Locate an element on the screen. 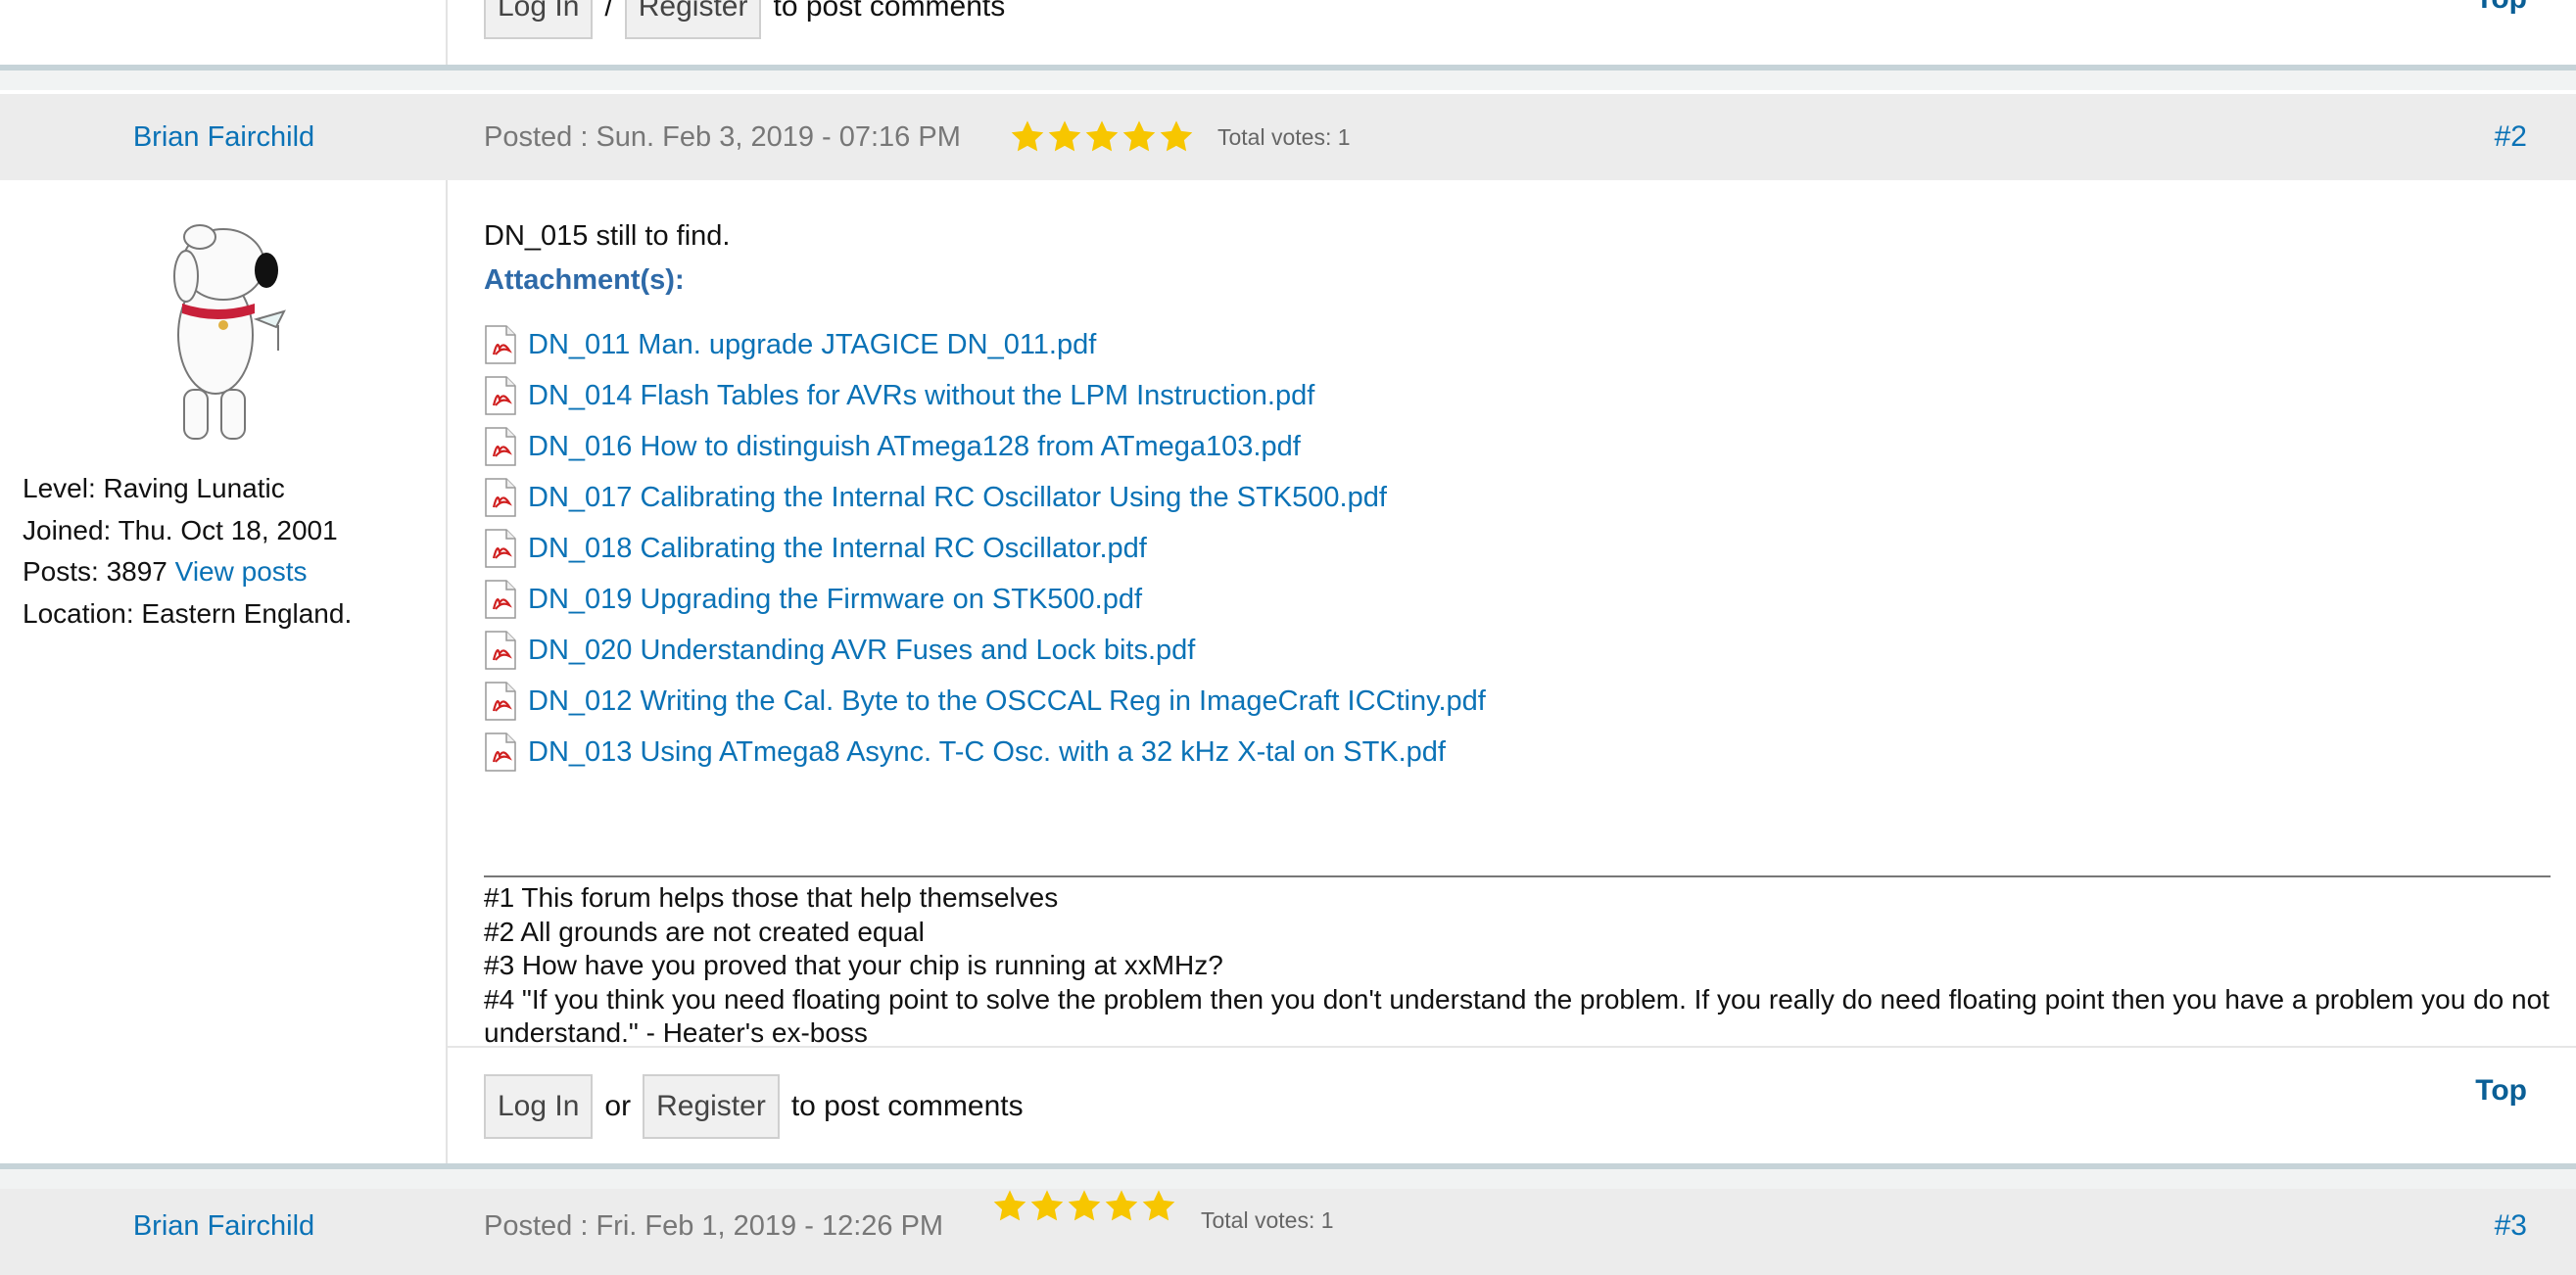 Image resolution: width=2576 pixels, height=1275 pixels. prev-post-footer: Log In / Register to post comments is located at coordinates (744, 19).